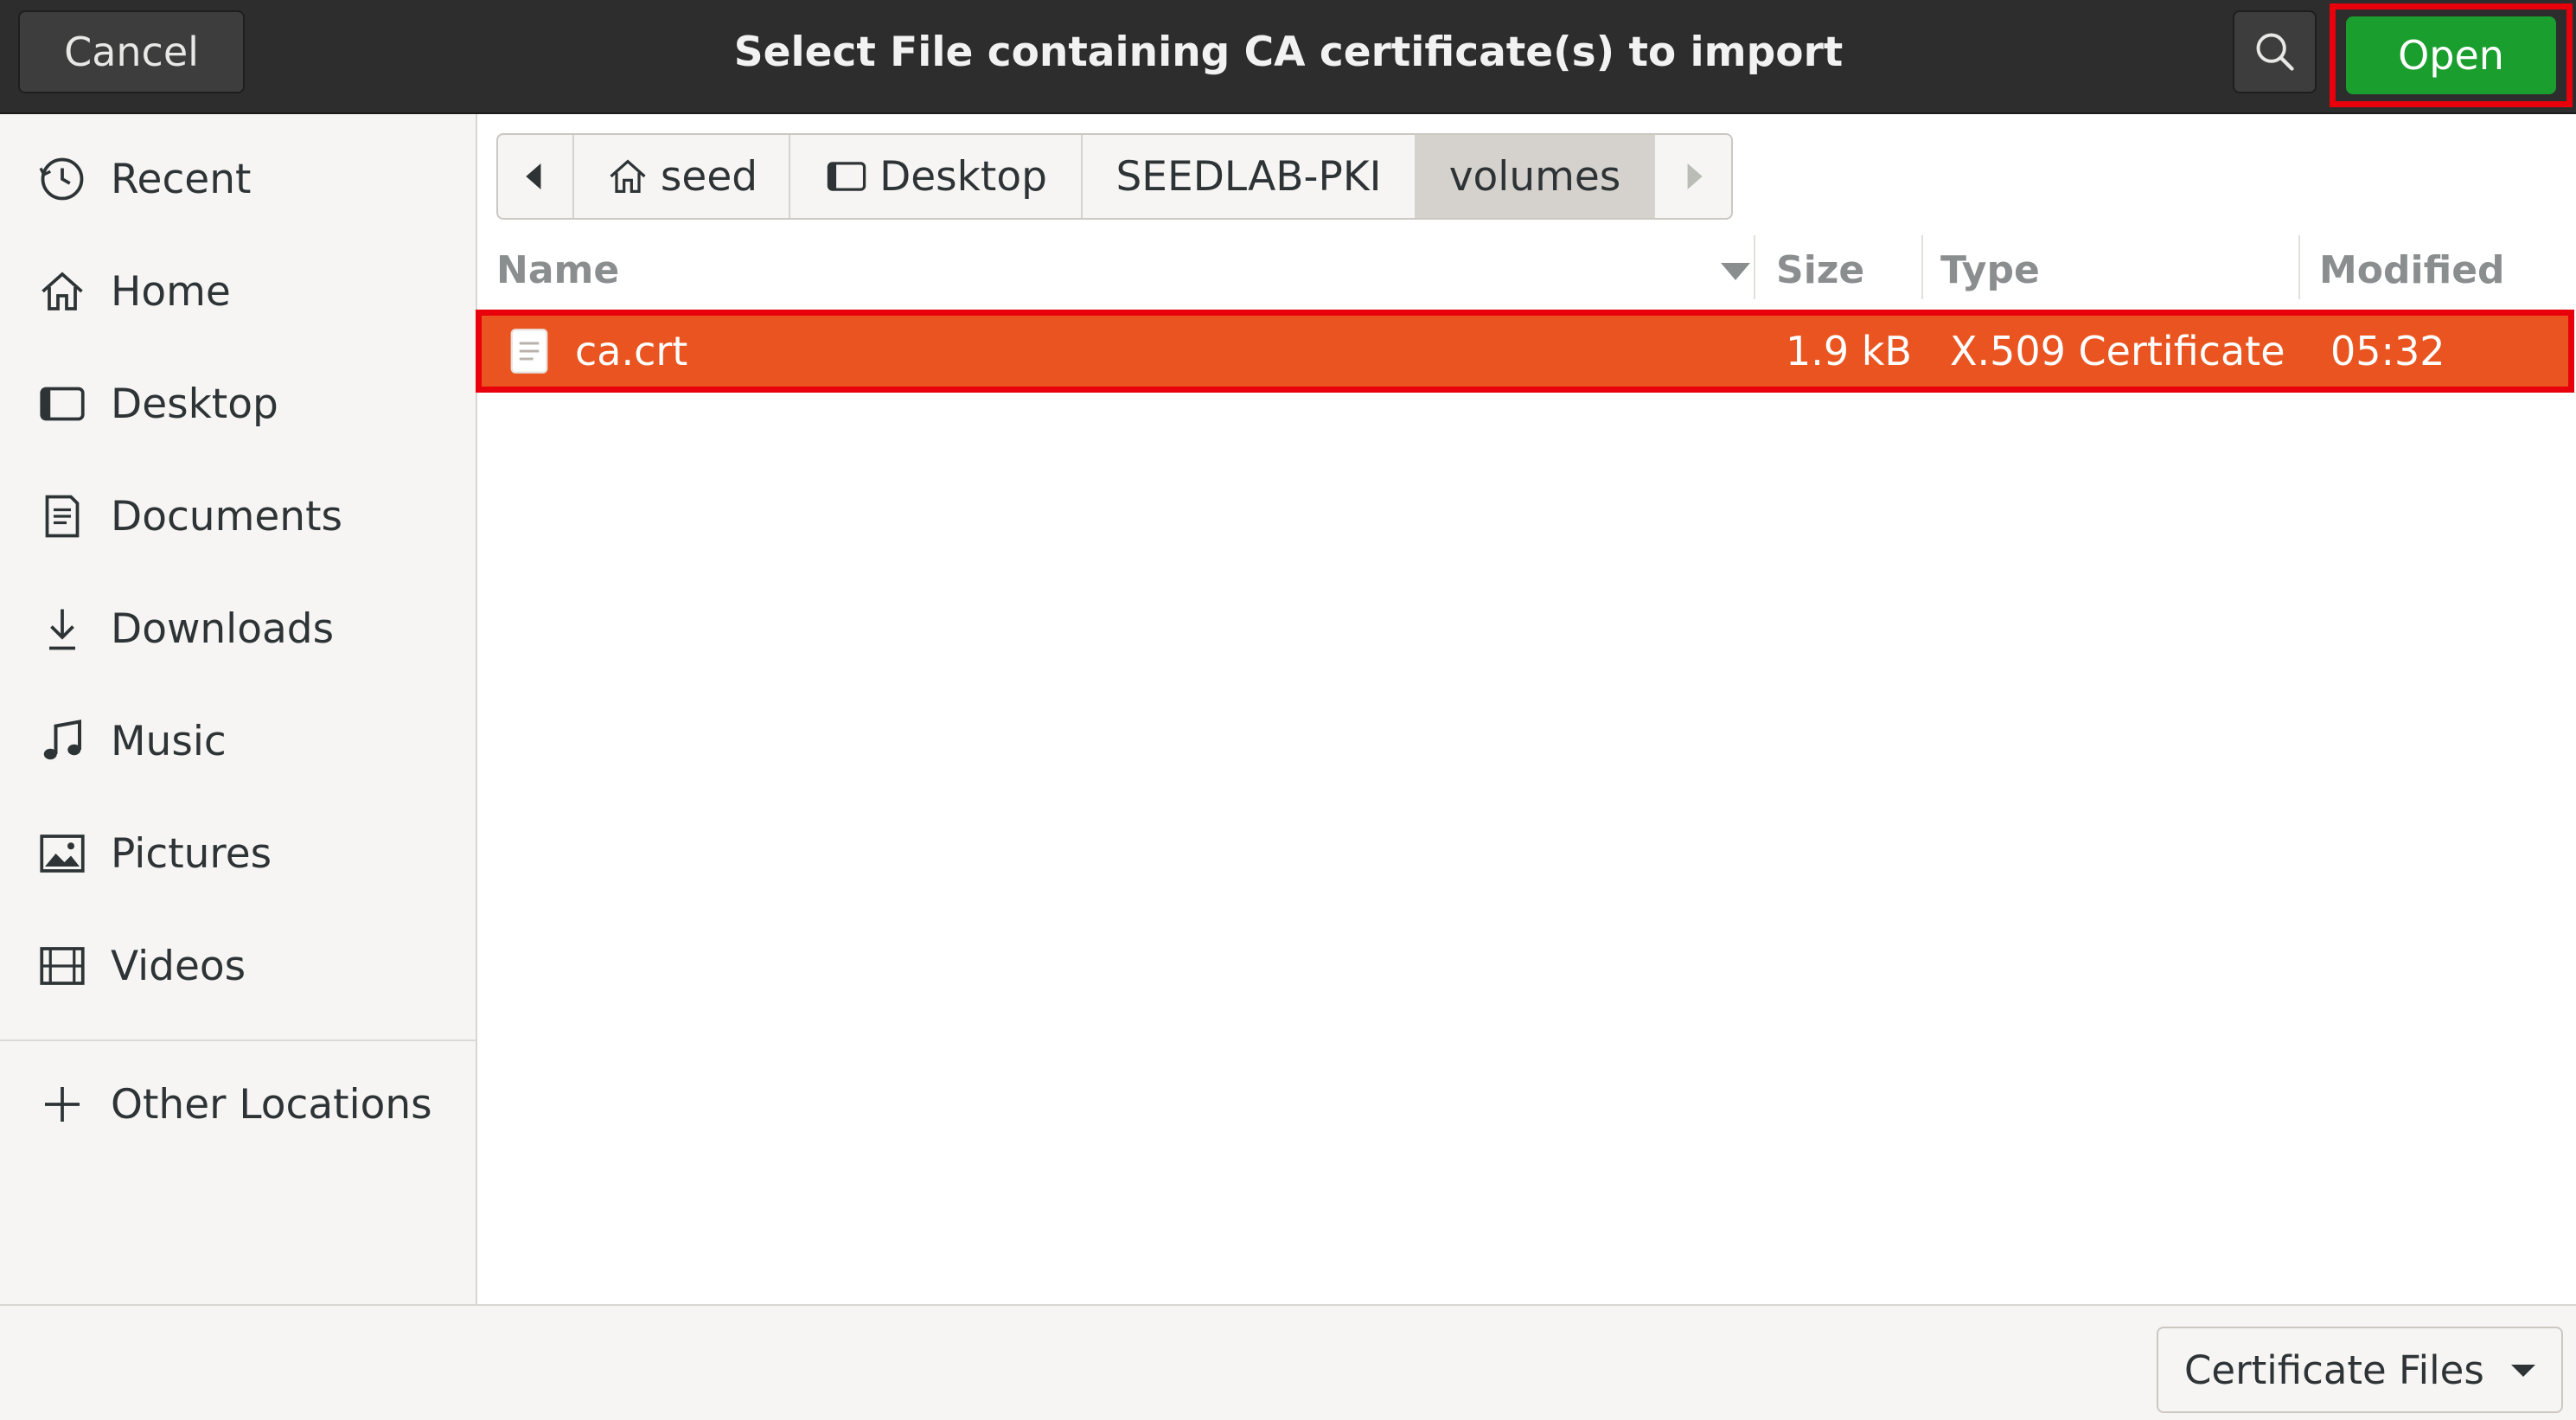  What do you see at coordinates (1288, 1362) in the screenshot?
I see `dialog-footer: Certificate Files` at bounding box center [1288, 1362].